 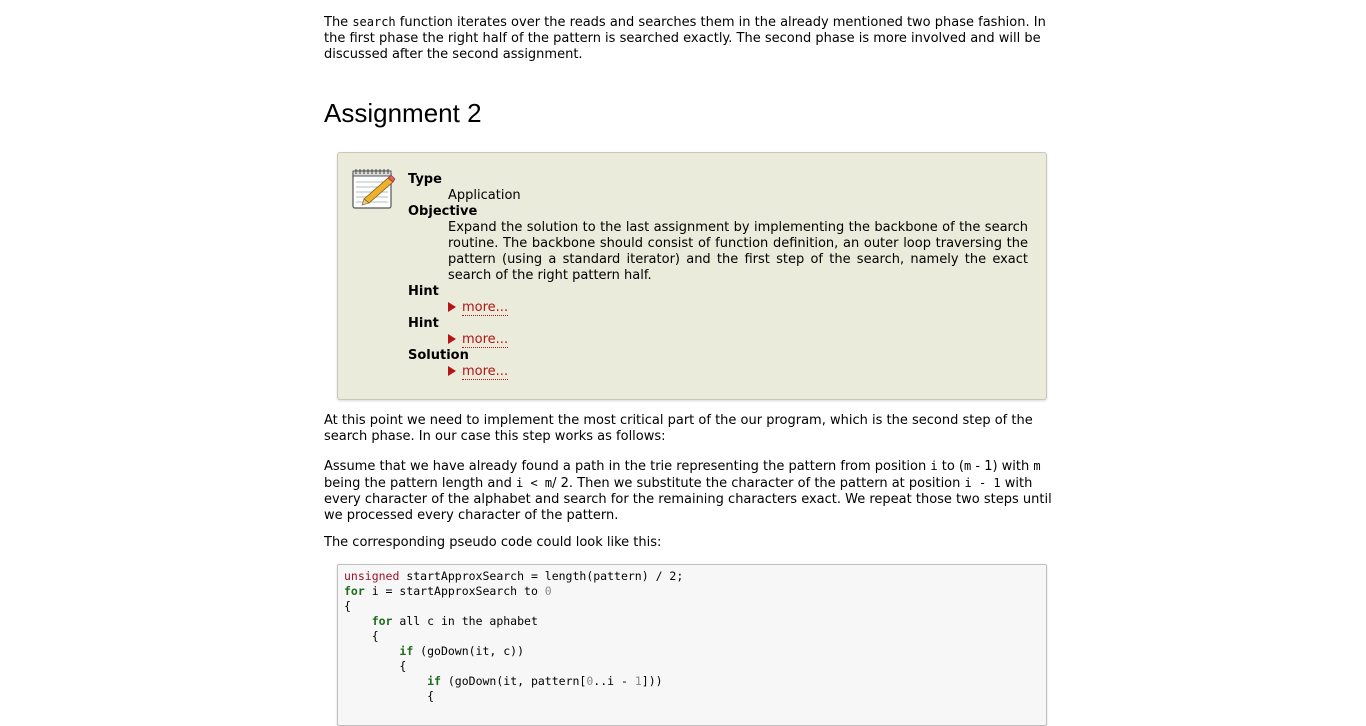 What do you see at coordinates (534, 483) in the screenshot?
I see `code-i-lt-m: i < m` at bounding box center [534, 483].